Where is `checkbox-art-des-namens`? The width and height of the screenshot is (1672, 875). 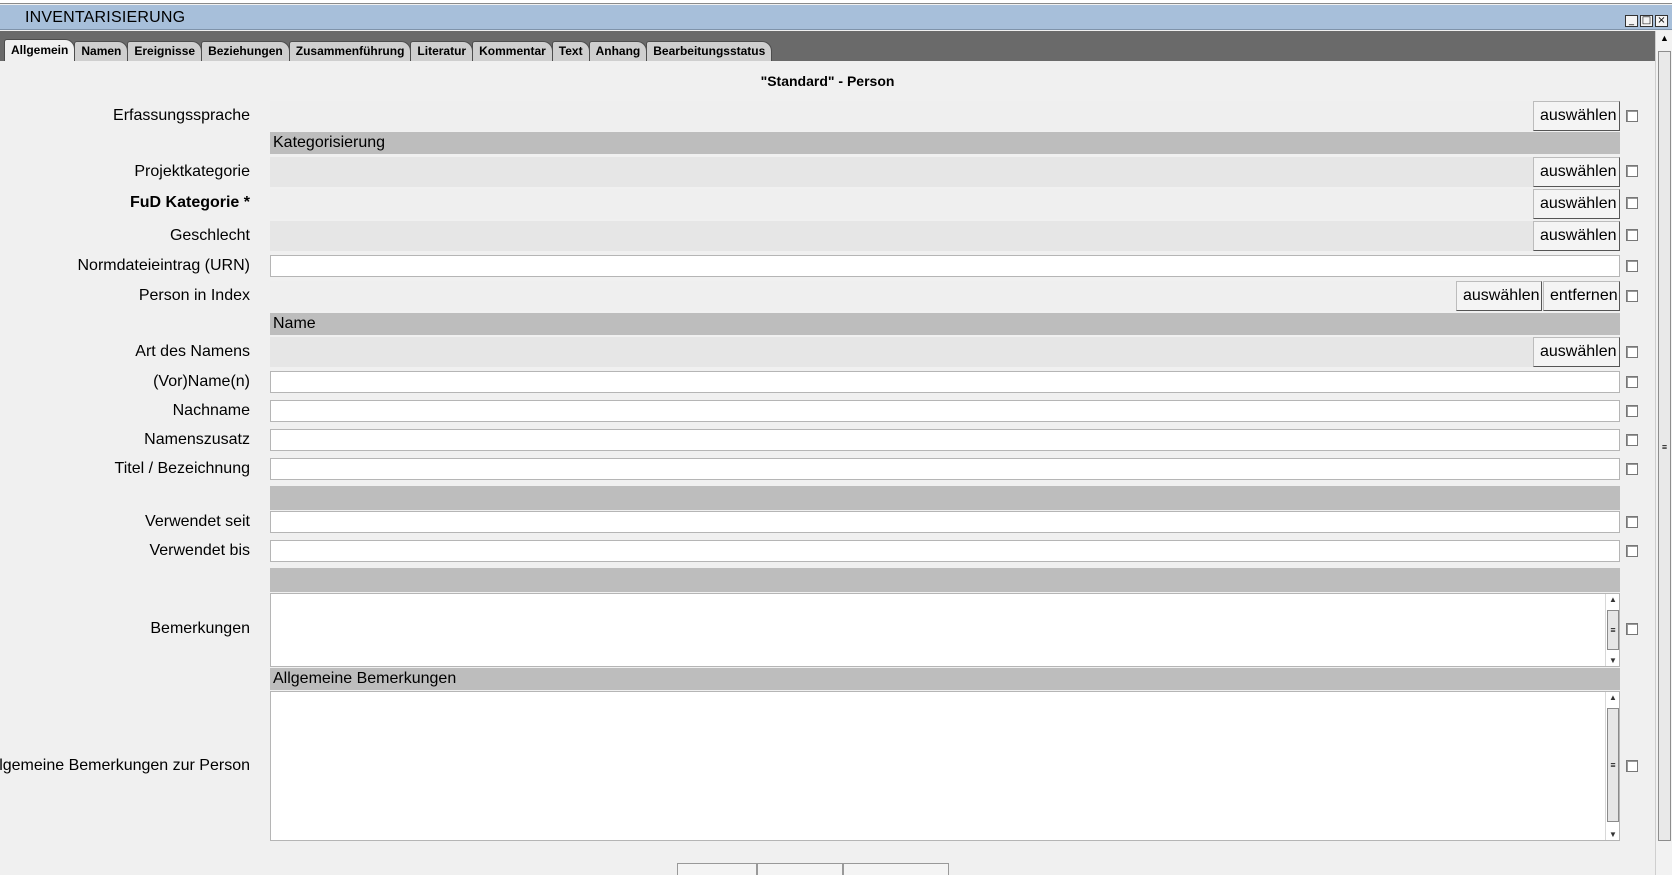
checkbox-art-des-namens is located at coordinates (1632, 352).